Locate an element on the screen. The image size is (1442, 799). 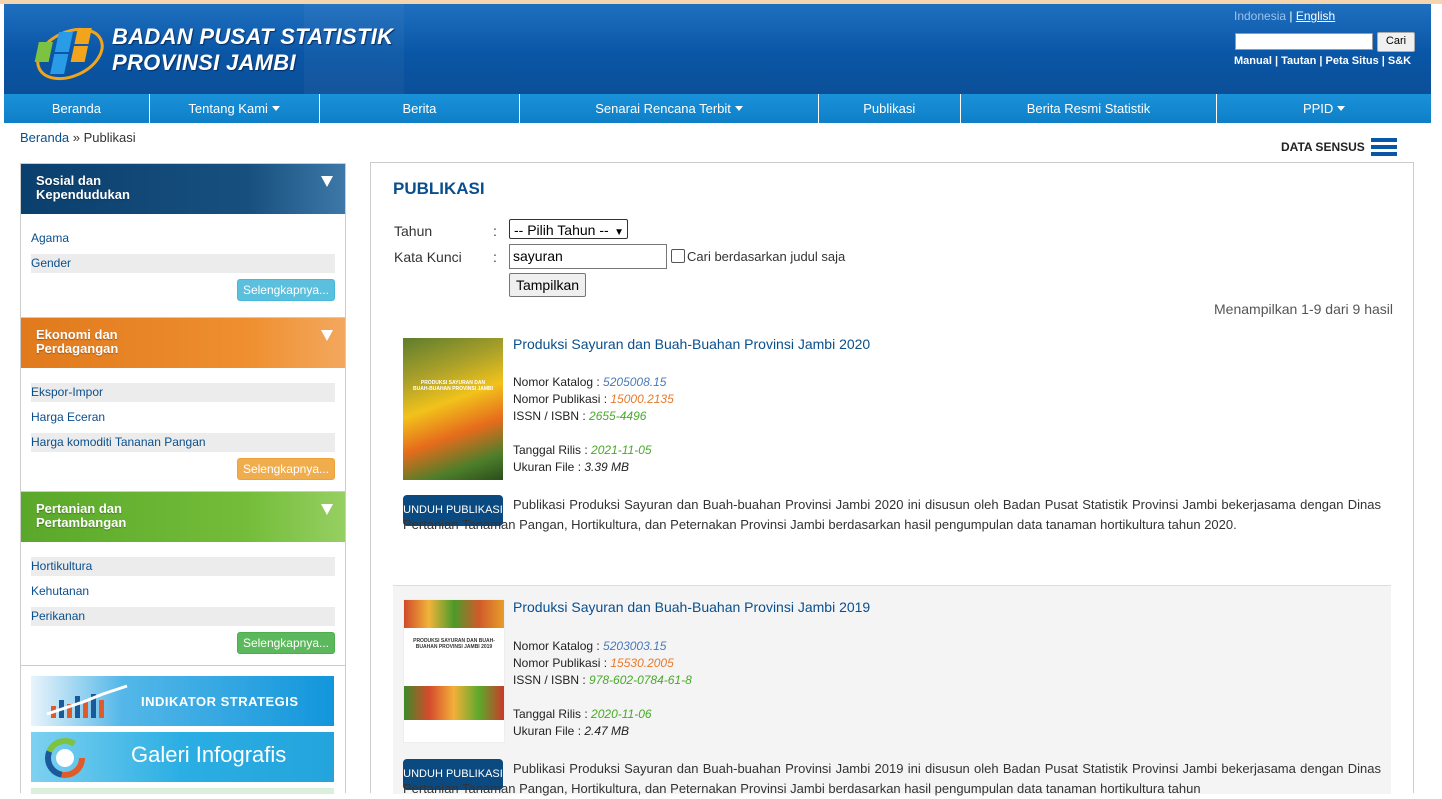
lang-indonesia: Indonesia is located at coordinates (1260, 16).